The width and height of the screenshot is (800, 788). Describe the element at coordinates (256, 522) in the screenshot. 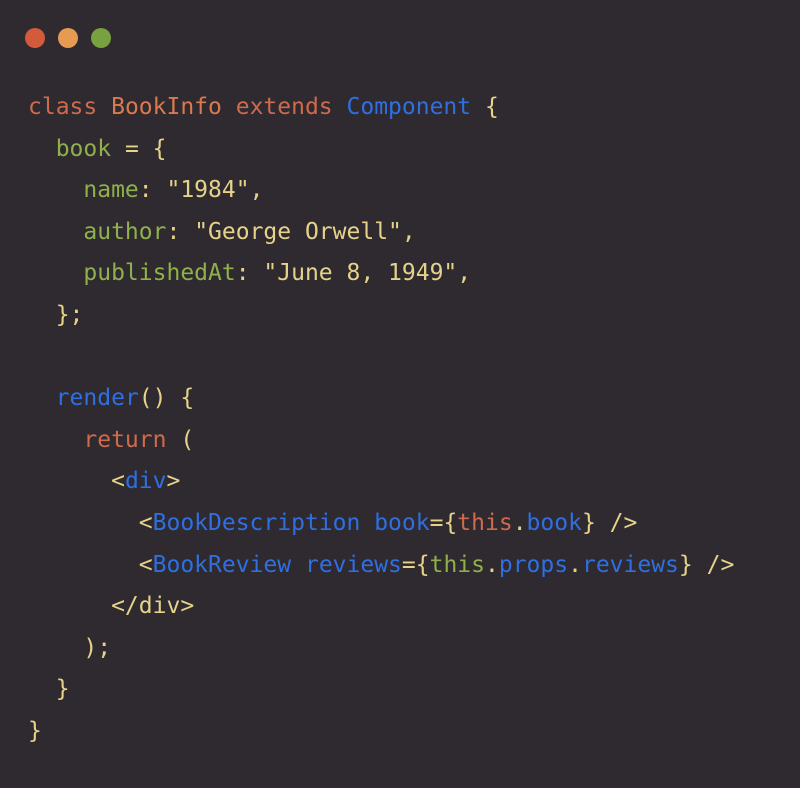

I see `code-token: BookDescription` at that location.